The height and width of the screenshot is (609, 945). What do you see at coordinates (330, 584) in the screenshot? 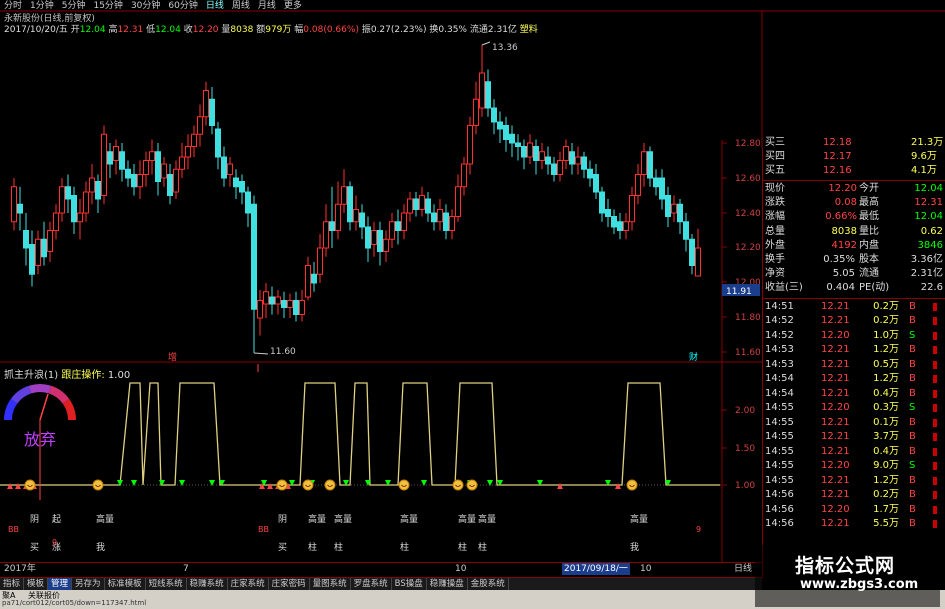
I see `formula-tab-9: 量图系统` at bounding box center [330, 584].